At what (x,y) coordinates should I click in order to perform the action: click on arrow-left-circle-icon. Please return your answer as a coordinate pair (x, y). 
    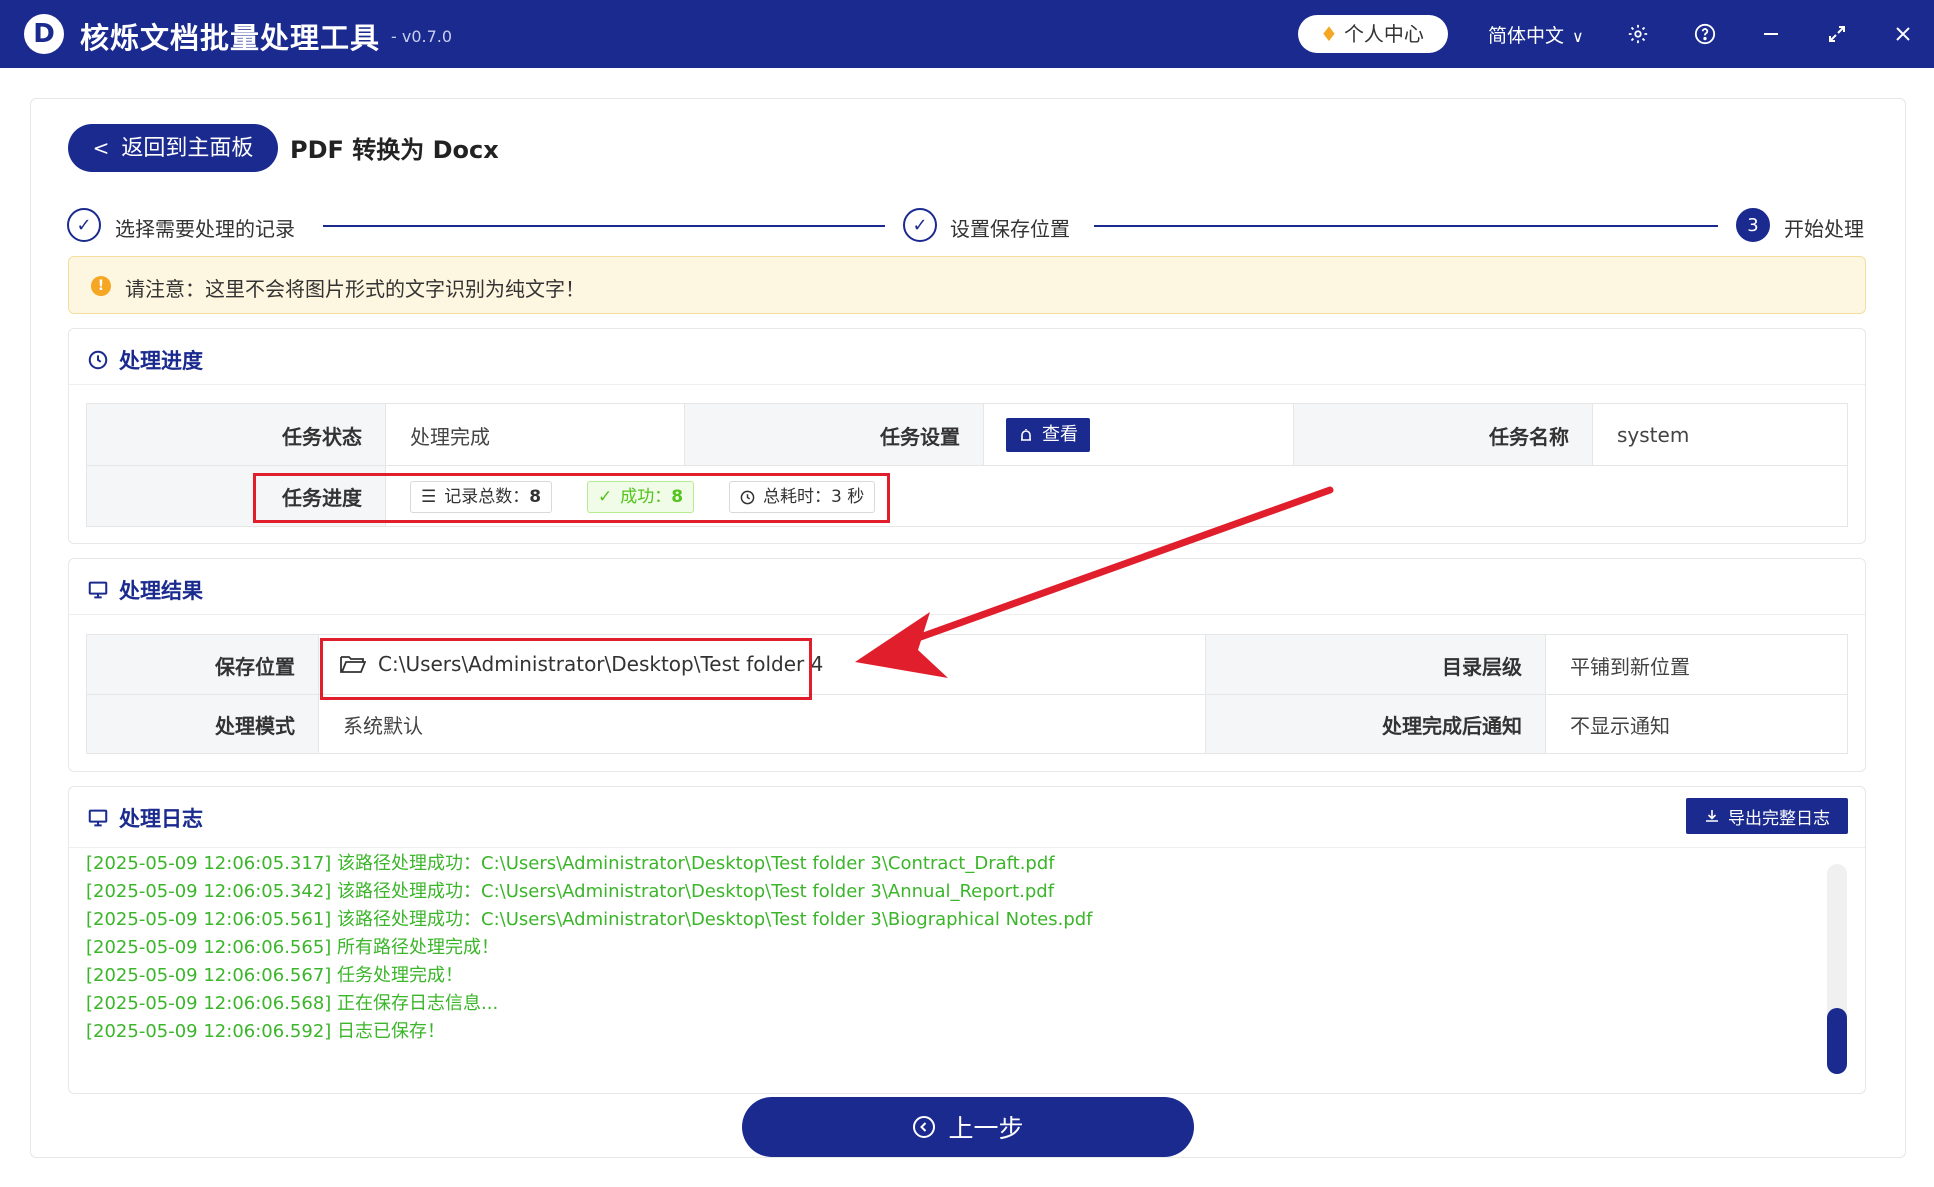
    Looking at the image, I should click on (924, 1127).